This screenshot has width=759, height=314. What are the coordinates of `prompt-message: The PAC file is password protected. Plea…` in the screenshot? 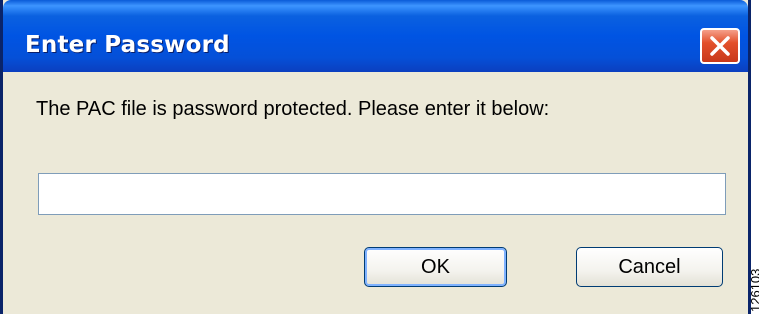 It's located at (293, 109).